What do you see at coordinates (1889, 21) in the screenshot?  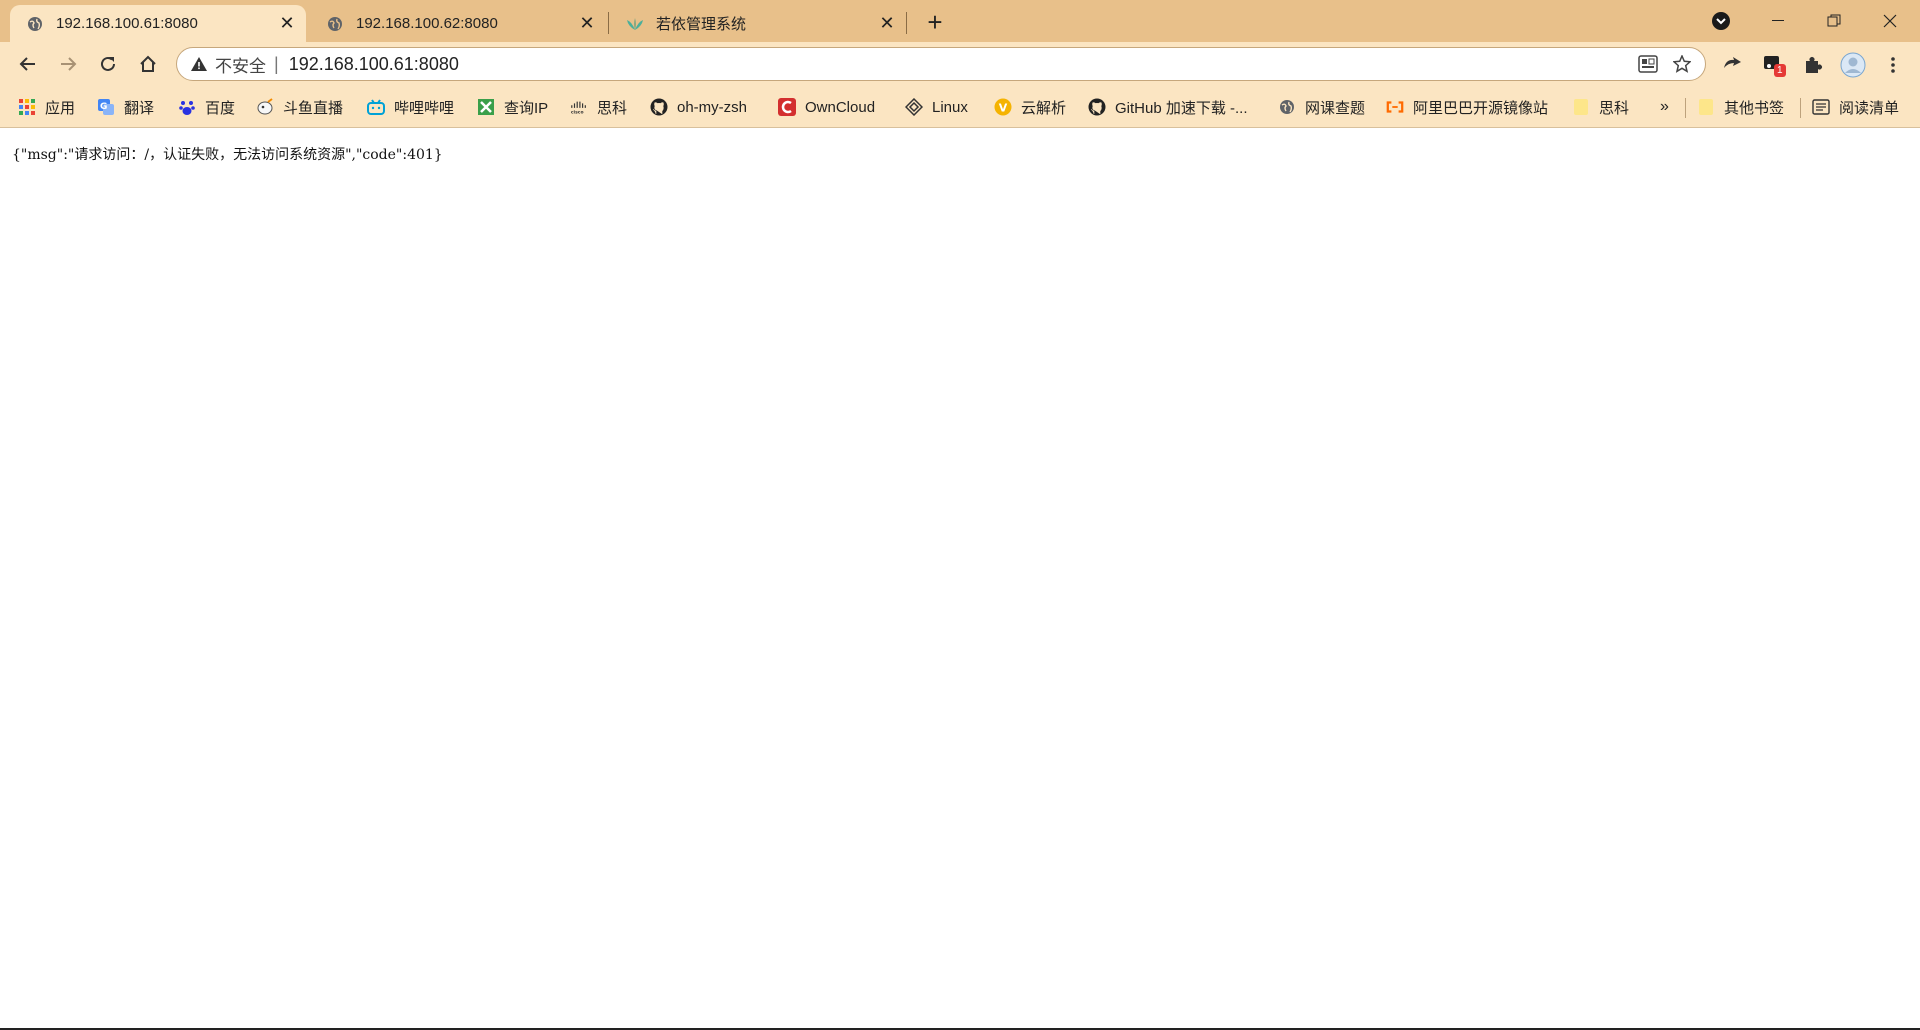 I see `window-close-icon` at bounding box center [1889, 21].